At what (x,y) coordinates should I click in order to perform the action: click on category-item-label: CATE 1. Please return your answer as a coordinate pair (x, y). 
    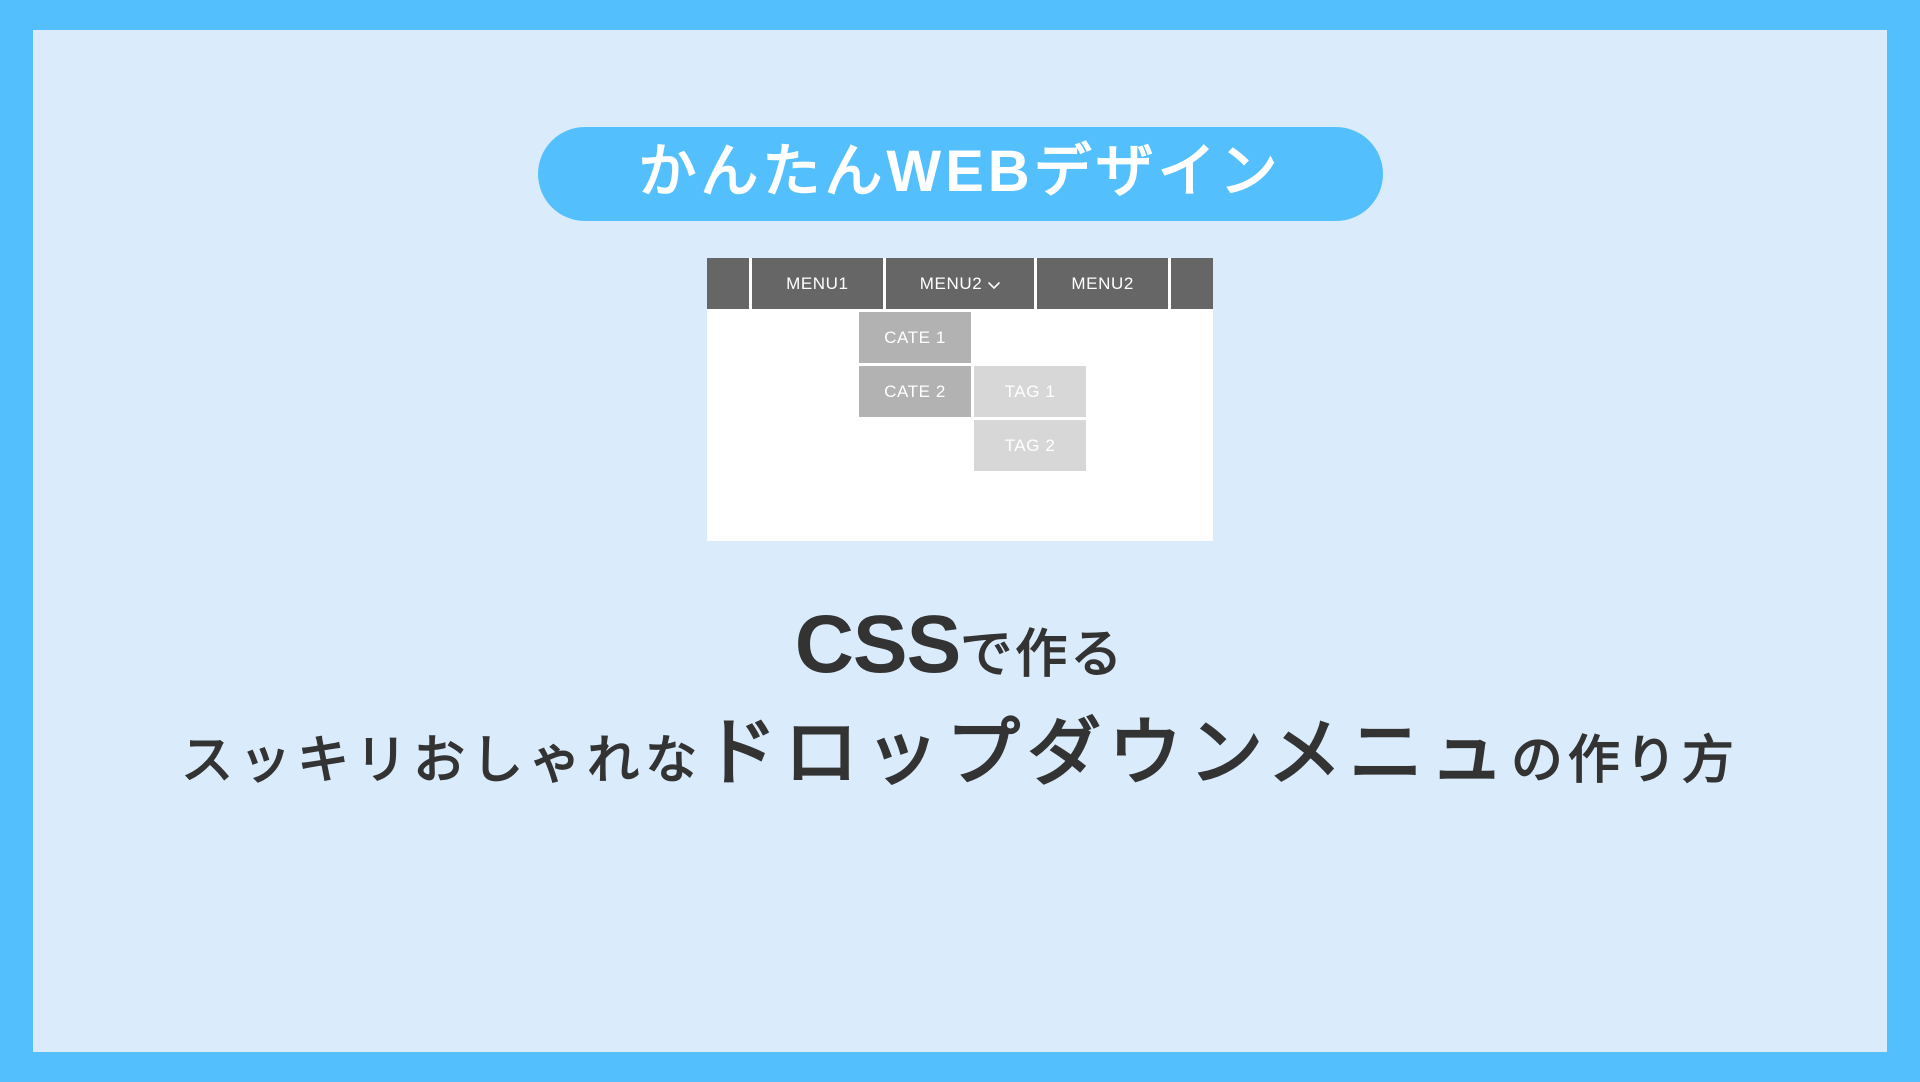
    Looking at the image, I should click on (915, 337).